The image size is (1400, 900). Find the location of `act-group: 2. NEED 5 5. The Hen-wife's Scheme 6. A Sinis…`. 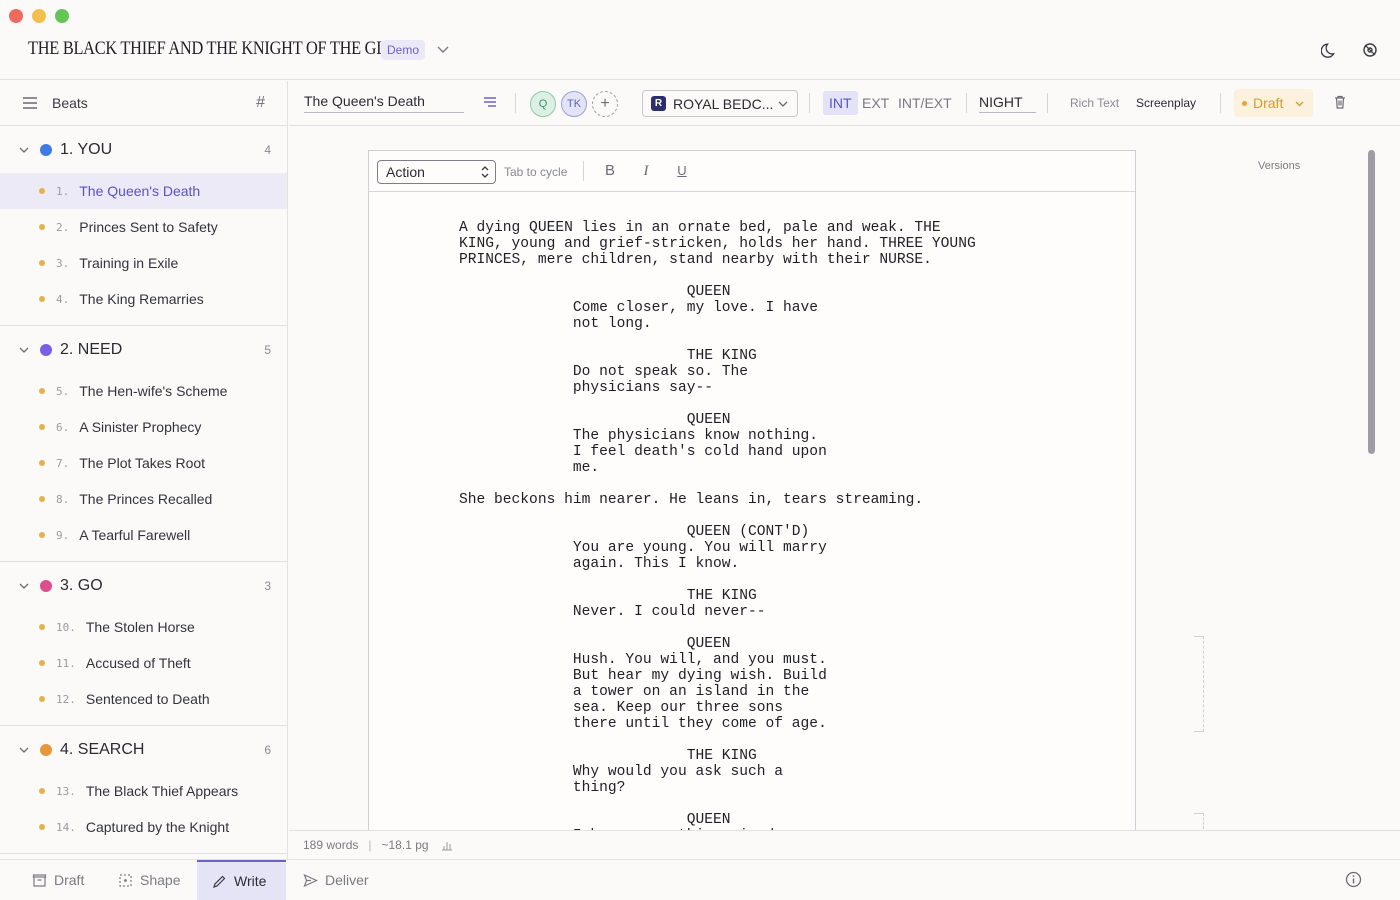

act-group: 2. NEED 5 5. The Hen-wife's Scheme 6. A Sinis… is located at coordinates (143, 444).